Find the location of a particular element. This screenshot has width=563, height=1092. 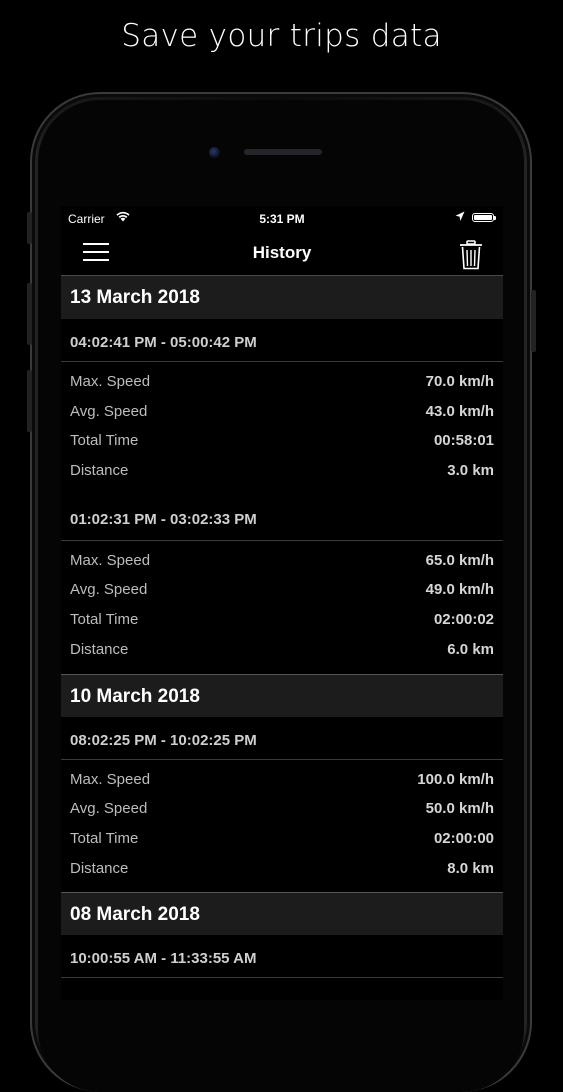

navigation-bar: History is located at coordinates (282, 253).